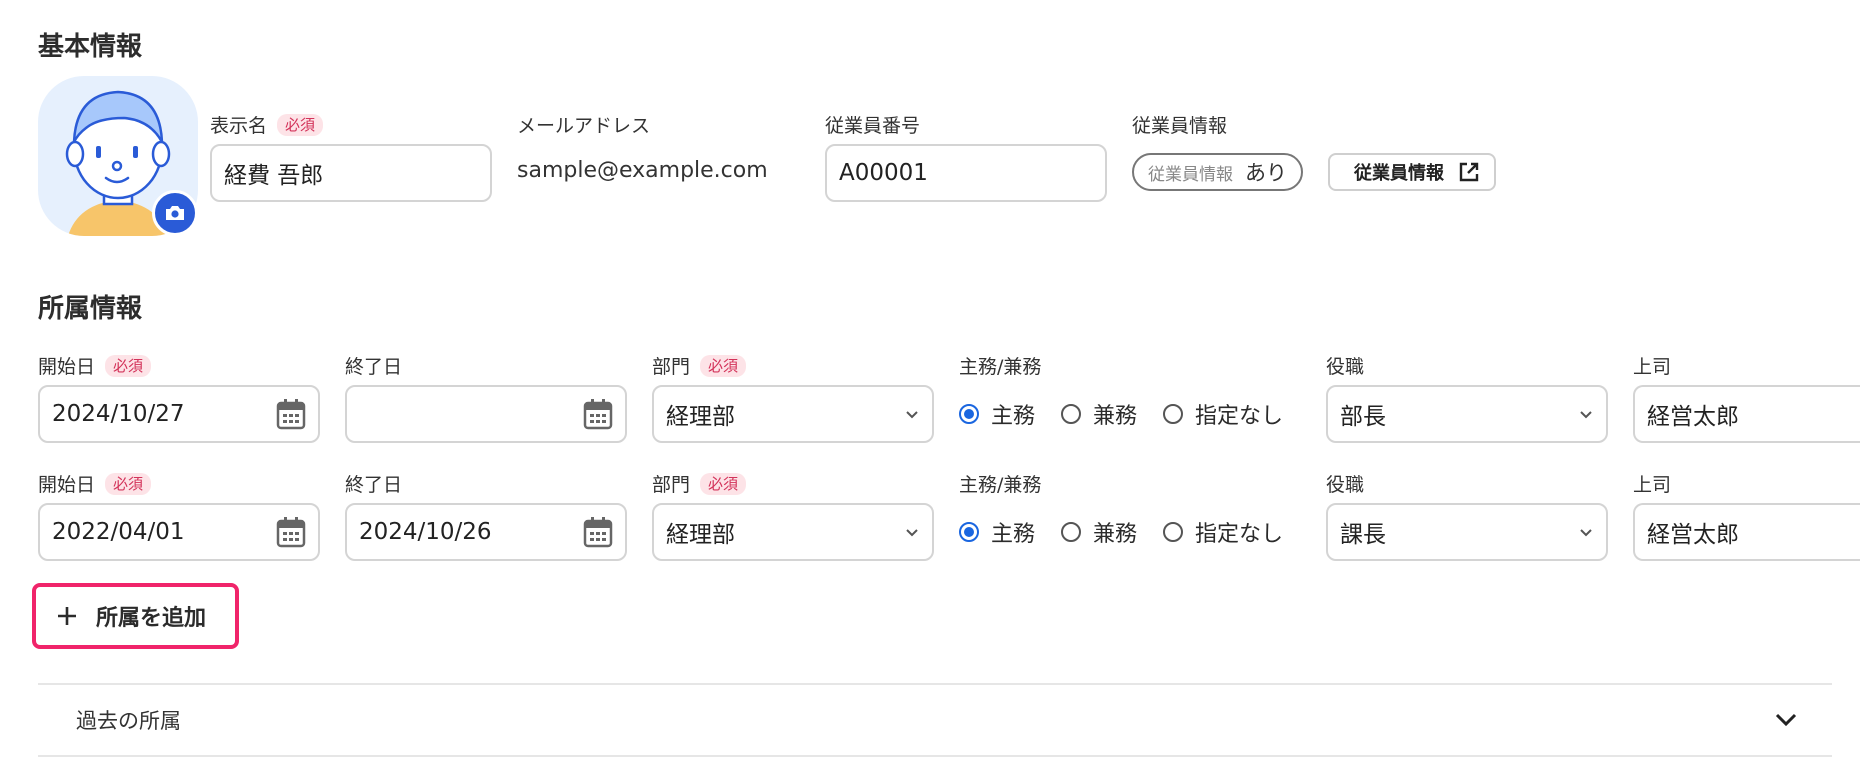  What do you see at coordinates (1467, 414) in the screenshot?
I see `position-select: 部長` at bounding box center [1467, 414].